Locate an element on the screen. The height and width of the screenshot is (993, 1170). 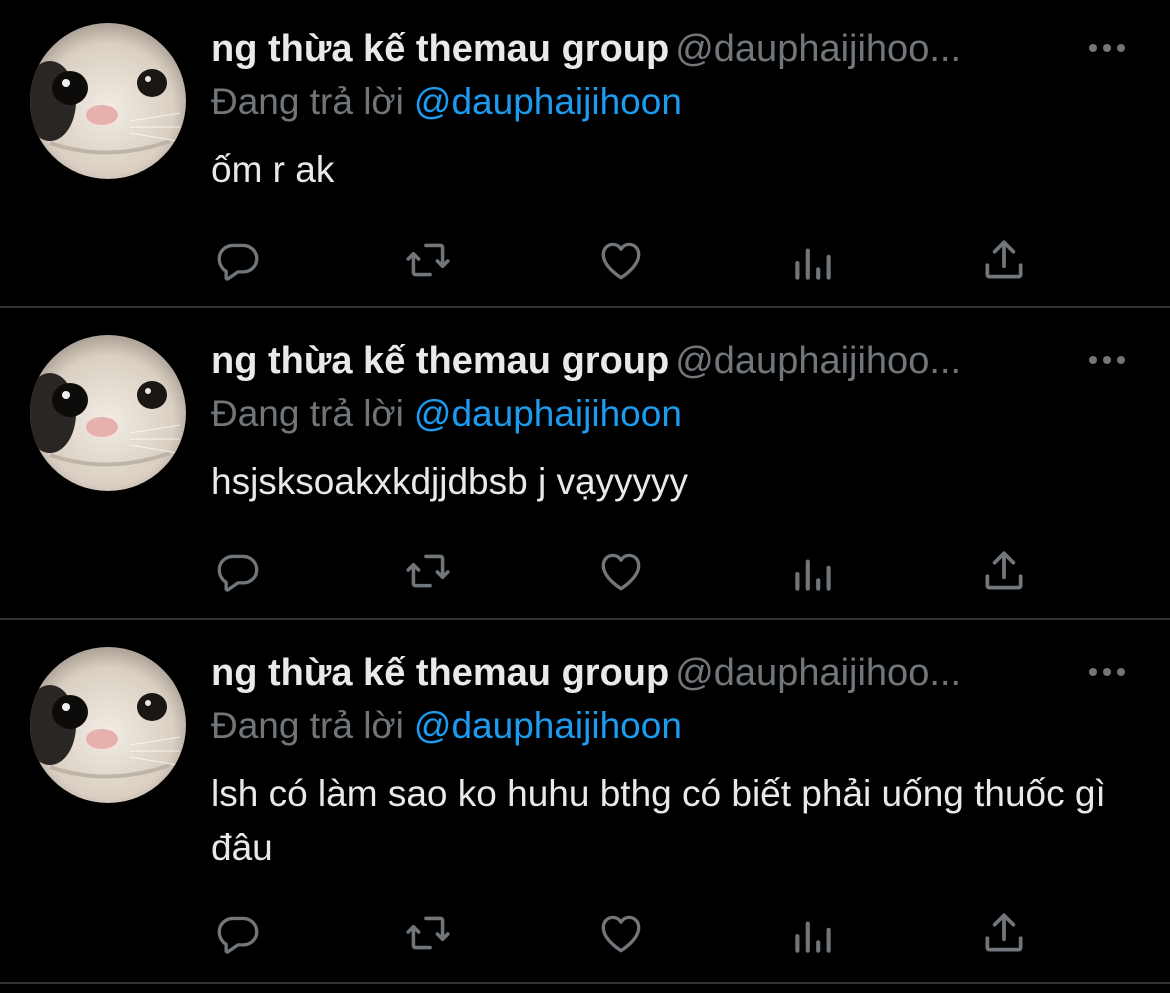
tweet-text: hsjsksoakxkdjjdbsb j vạyyyyy is located at coordinates (450, 481).